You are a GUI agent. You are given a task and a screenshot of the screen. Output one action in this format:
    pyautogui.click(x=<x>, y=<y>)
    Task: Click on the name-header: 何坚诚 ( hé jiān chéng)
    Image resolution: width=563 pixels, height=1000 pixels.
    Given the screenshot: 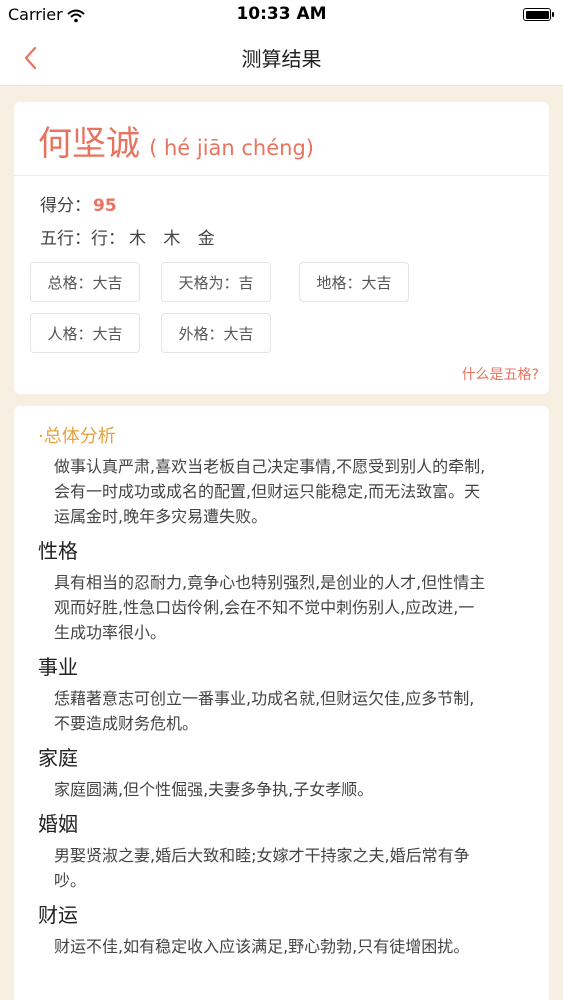 What is the action you would take?
    pyautogui.click(x=281, y=139)
    